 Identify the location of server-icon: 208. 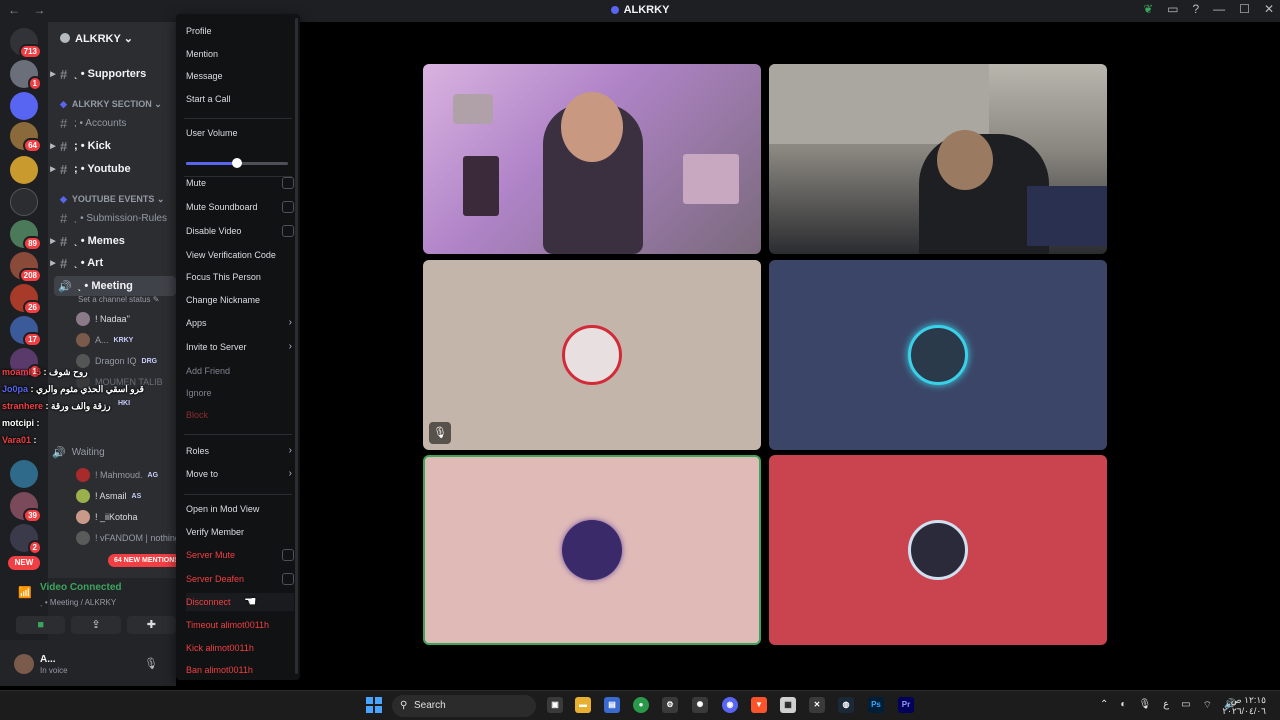
(26, 267).